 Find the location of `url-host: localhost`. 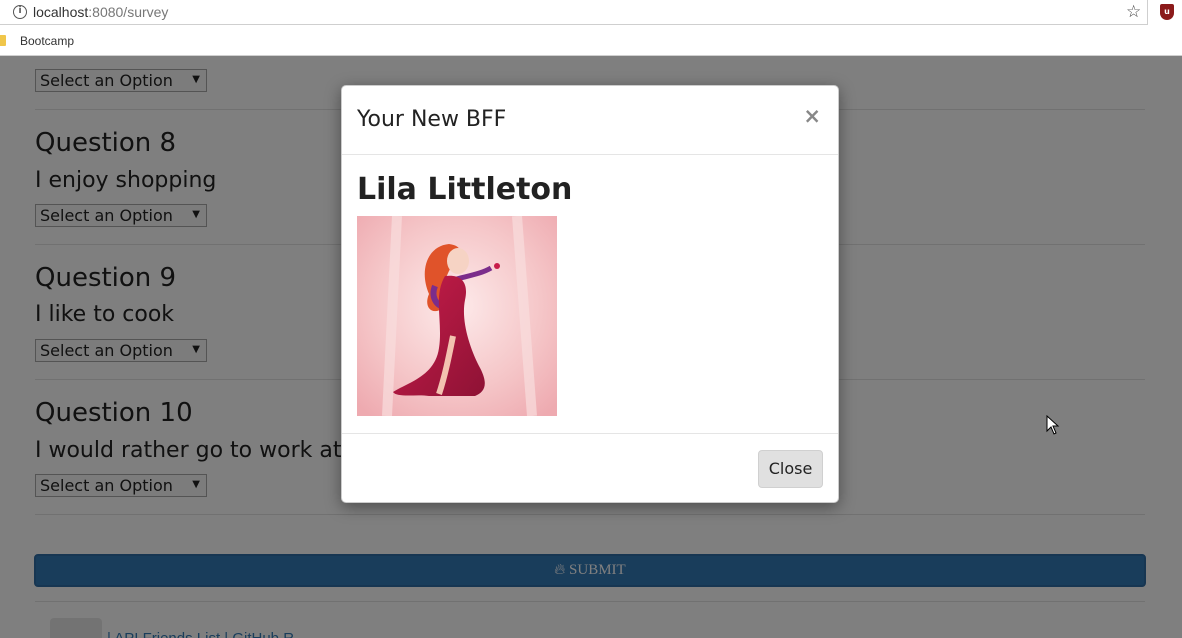

url-host: localhost is located at coordinates (61, 12).